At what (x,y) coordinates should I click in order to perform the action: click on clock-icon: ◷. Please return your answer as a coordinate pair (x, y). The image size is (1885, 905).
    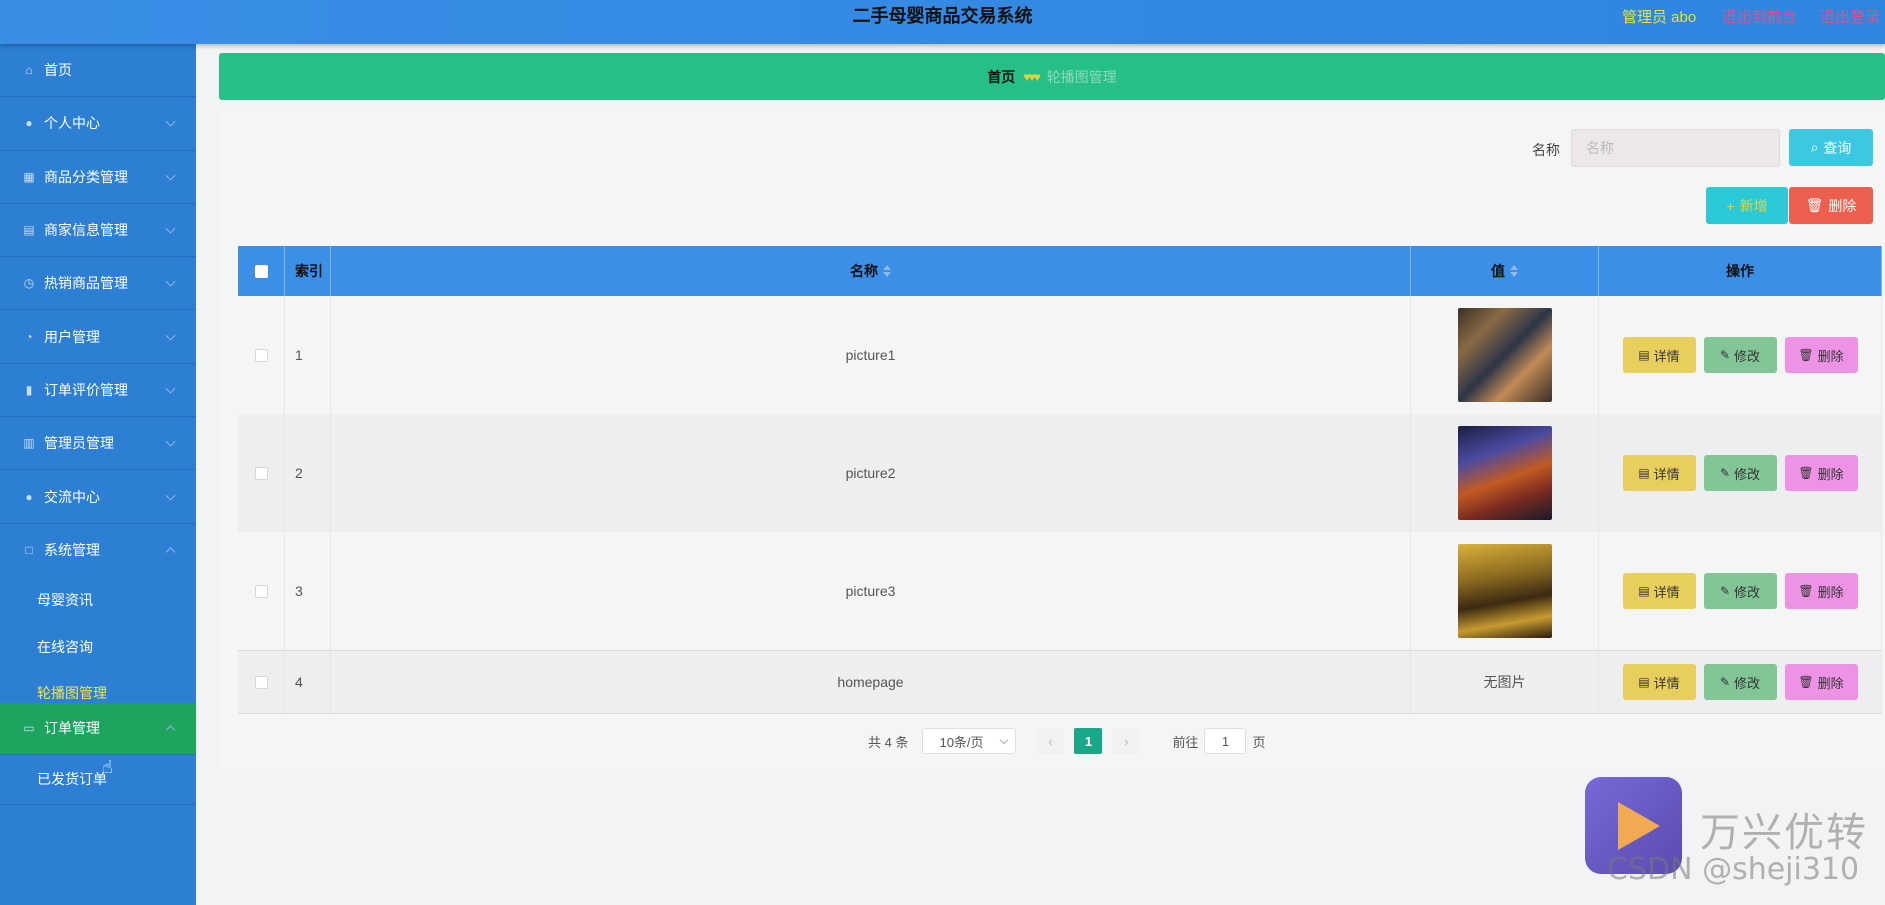
    Looking at the image, I should click on (29, 283).